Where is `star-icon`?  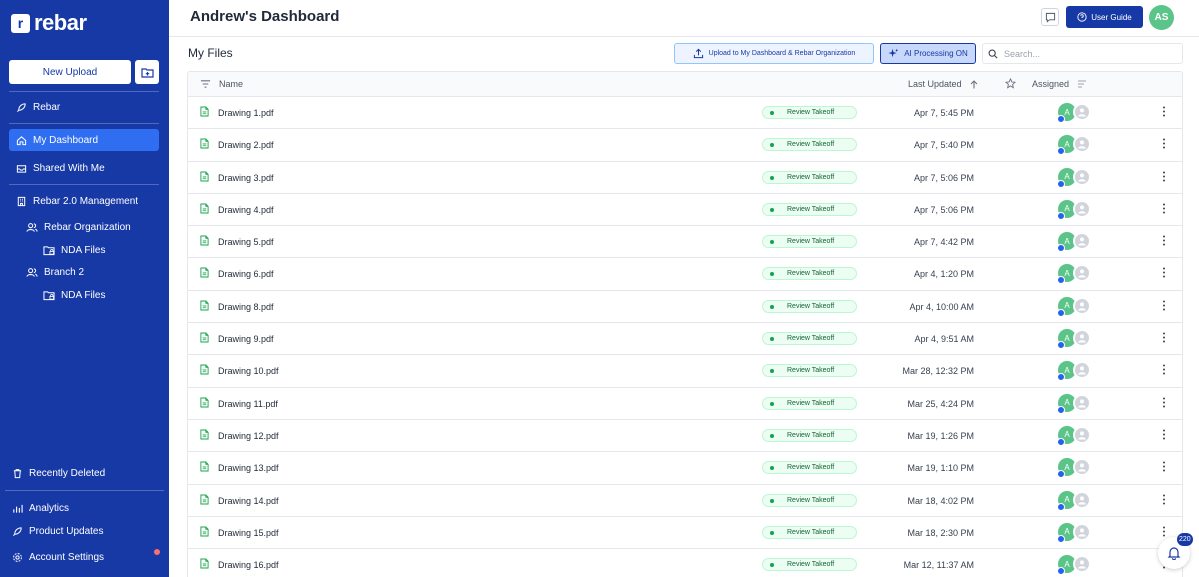
star-icon is located at coordinates (1010, 83).